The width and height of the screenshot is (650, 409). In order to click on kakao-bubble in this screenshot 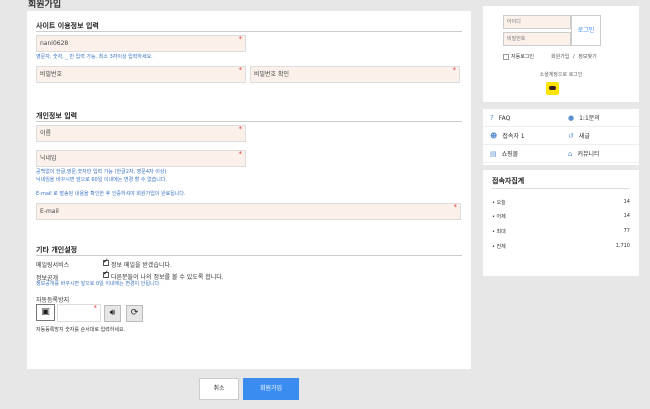, I will do `click(552, 88)`.